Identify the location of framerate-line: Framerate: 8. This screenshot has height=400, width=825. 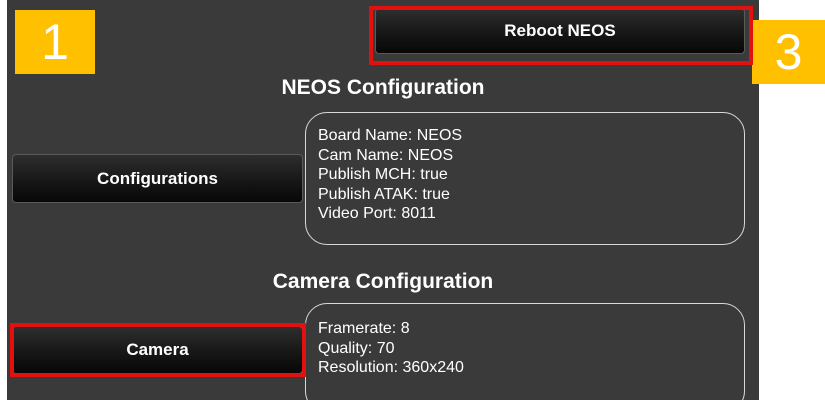
(364, 328).